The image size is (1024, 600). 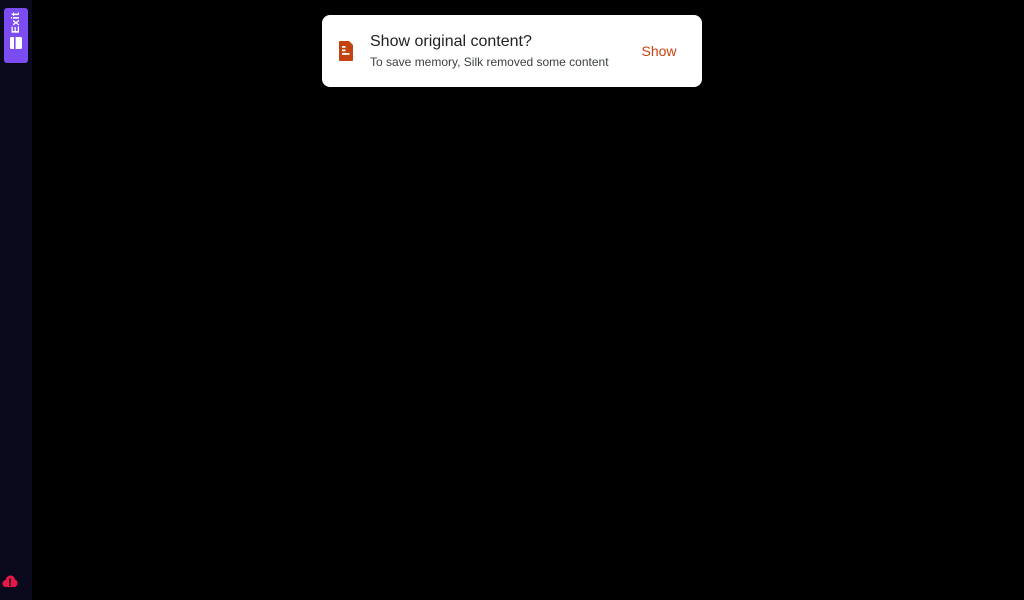 I want to click on cloud-alert-icon, so click(x=10, y=581).